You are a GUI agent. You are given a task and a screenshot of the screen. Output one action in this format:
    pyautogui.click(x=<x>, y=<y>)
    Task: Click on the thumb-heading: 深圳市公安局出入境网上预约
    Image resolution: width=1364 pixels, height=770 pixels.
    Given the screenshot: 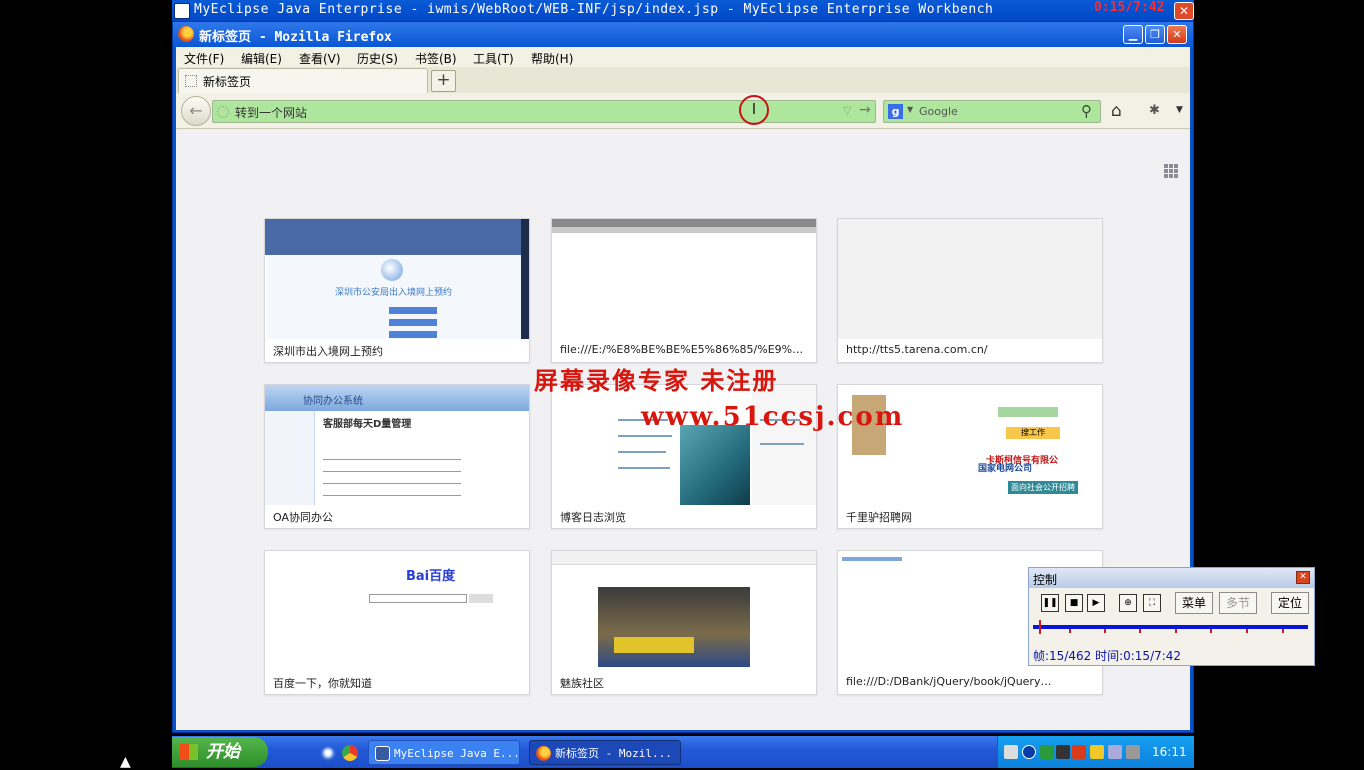 What is the action you would take?
    pyautogui.click(x=394, y=293)
    